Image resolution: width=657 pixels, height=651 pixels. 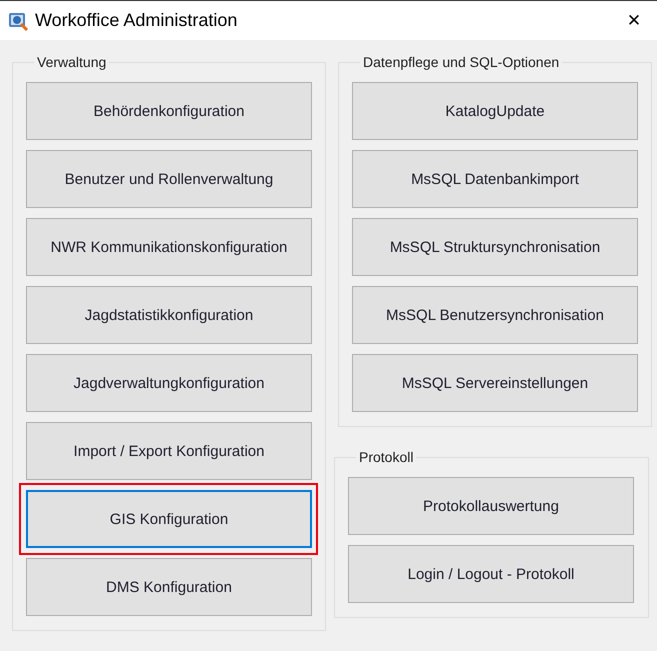 I want to click on config-button: Behördenkonfiguration, so click(x=169, y=111).